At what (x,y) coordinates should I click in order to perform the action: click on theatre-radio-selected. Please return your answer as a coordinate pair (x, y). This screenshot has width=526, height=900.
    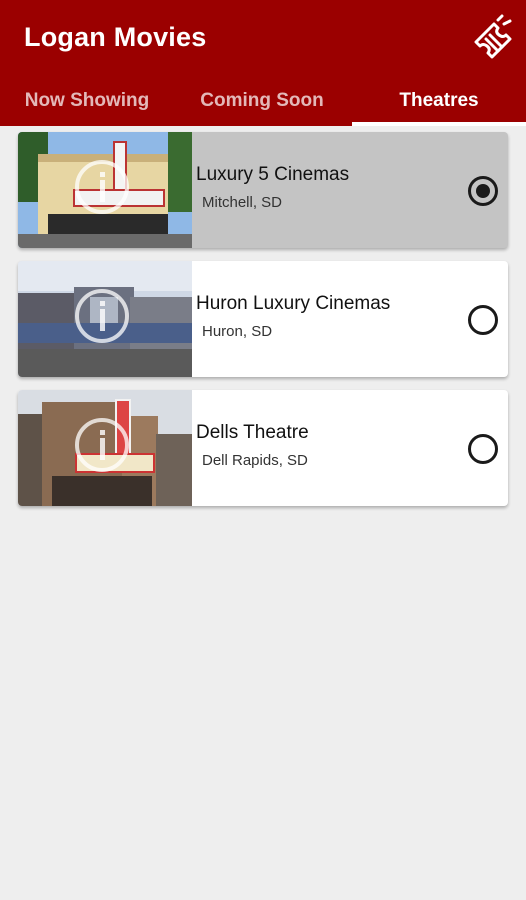
    Looking at the image, I should click on (483, 191).